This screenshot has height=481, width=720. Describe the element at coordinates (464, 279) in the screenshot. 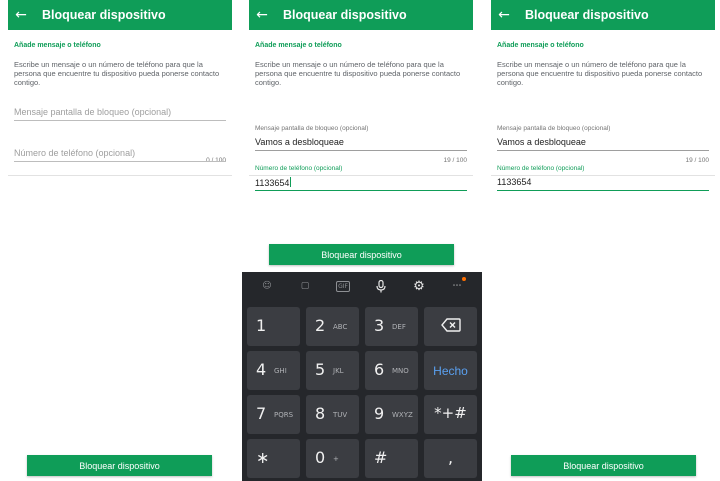

I see `notification-dot` at that location.